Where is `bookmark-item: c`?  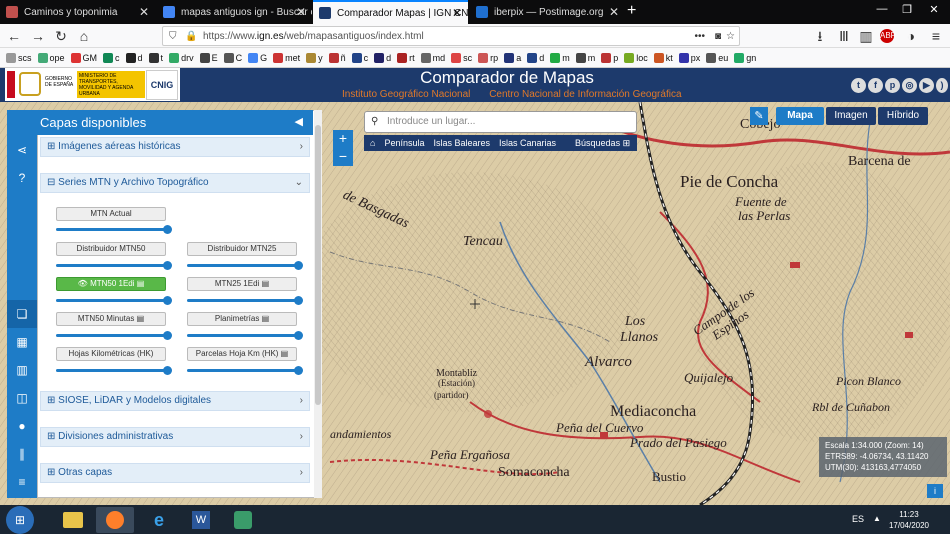
bookmark-item: c is located at coordinates (111, 57).